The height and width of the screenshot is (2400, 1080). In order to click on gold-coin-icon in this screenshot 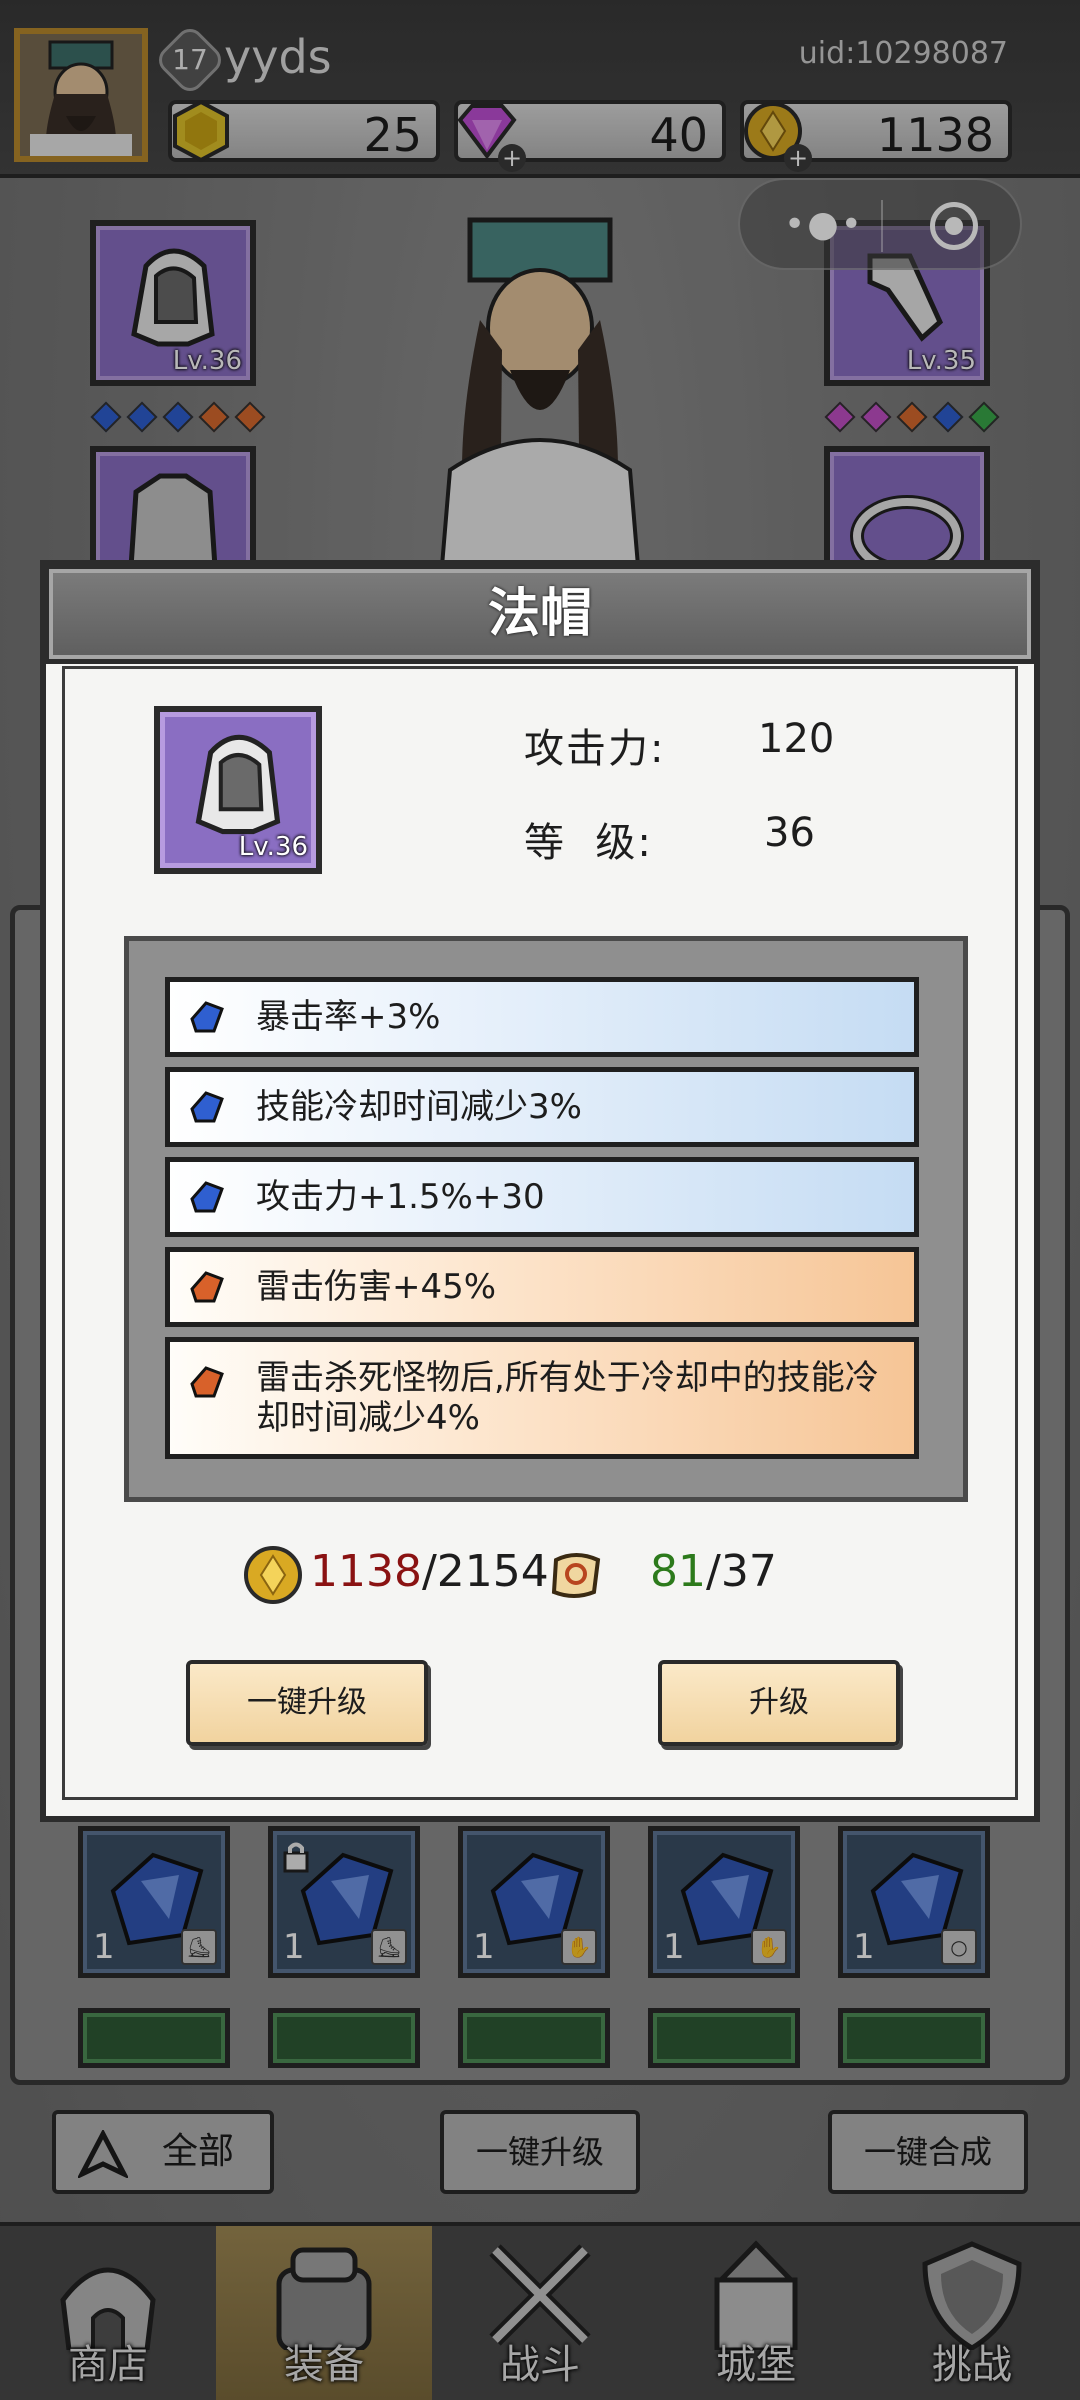, I will do `click(273, 1575)`.